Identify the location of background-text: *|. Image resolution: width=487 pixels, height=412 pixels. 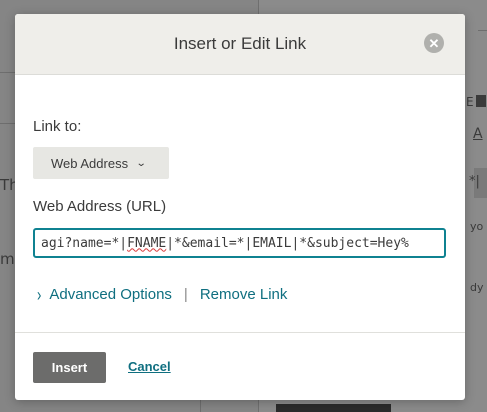
(474, 181).